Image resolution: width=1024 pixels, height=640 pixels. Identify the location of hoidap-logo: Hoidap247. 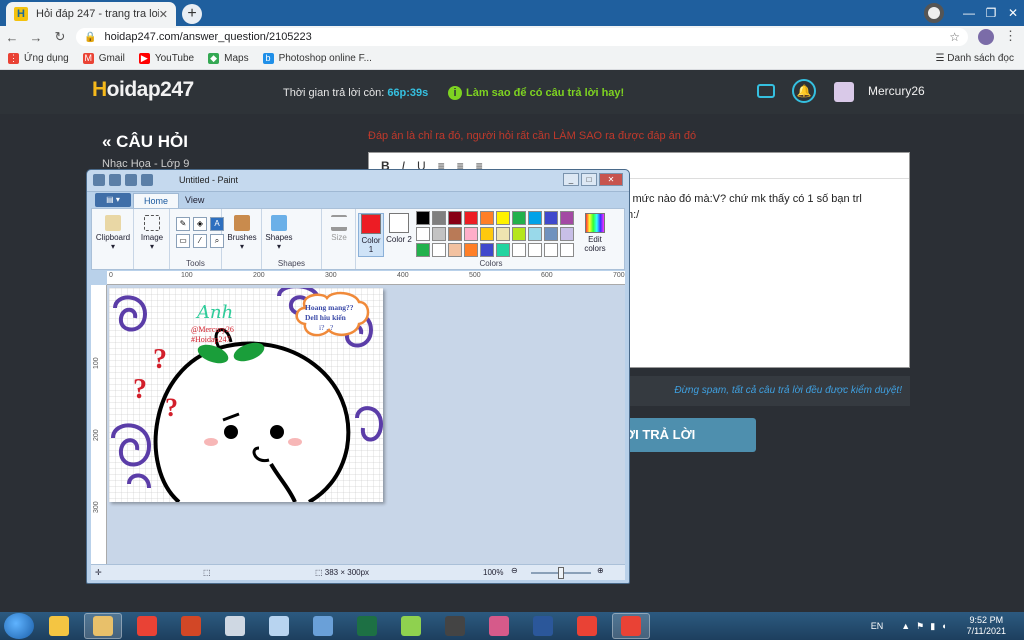
(143, 90).